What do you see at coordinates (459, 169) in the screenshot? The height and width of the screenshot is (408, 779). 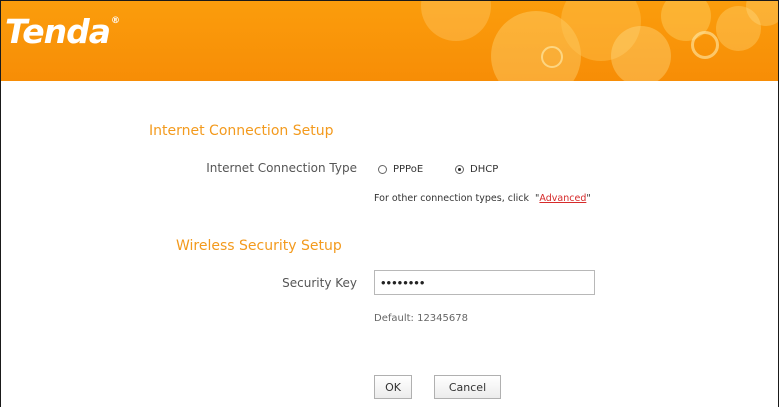 I see `dhcp-radio` at bounding box center [459, 169].